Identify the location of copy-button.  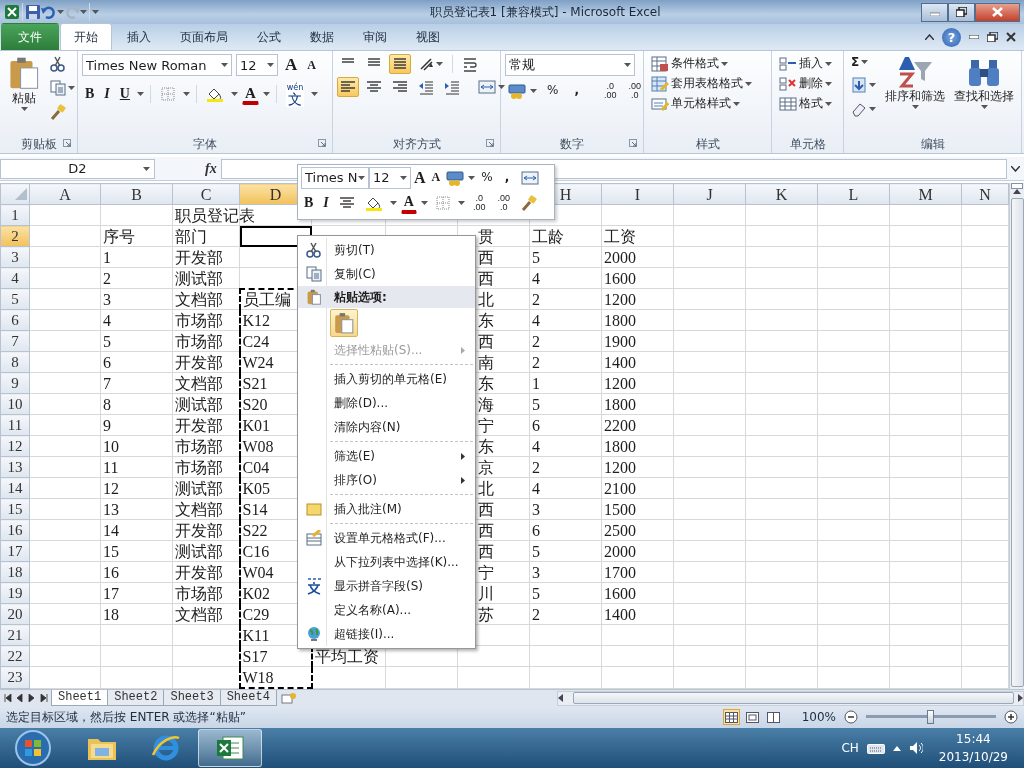
(62, 88).